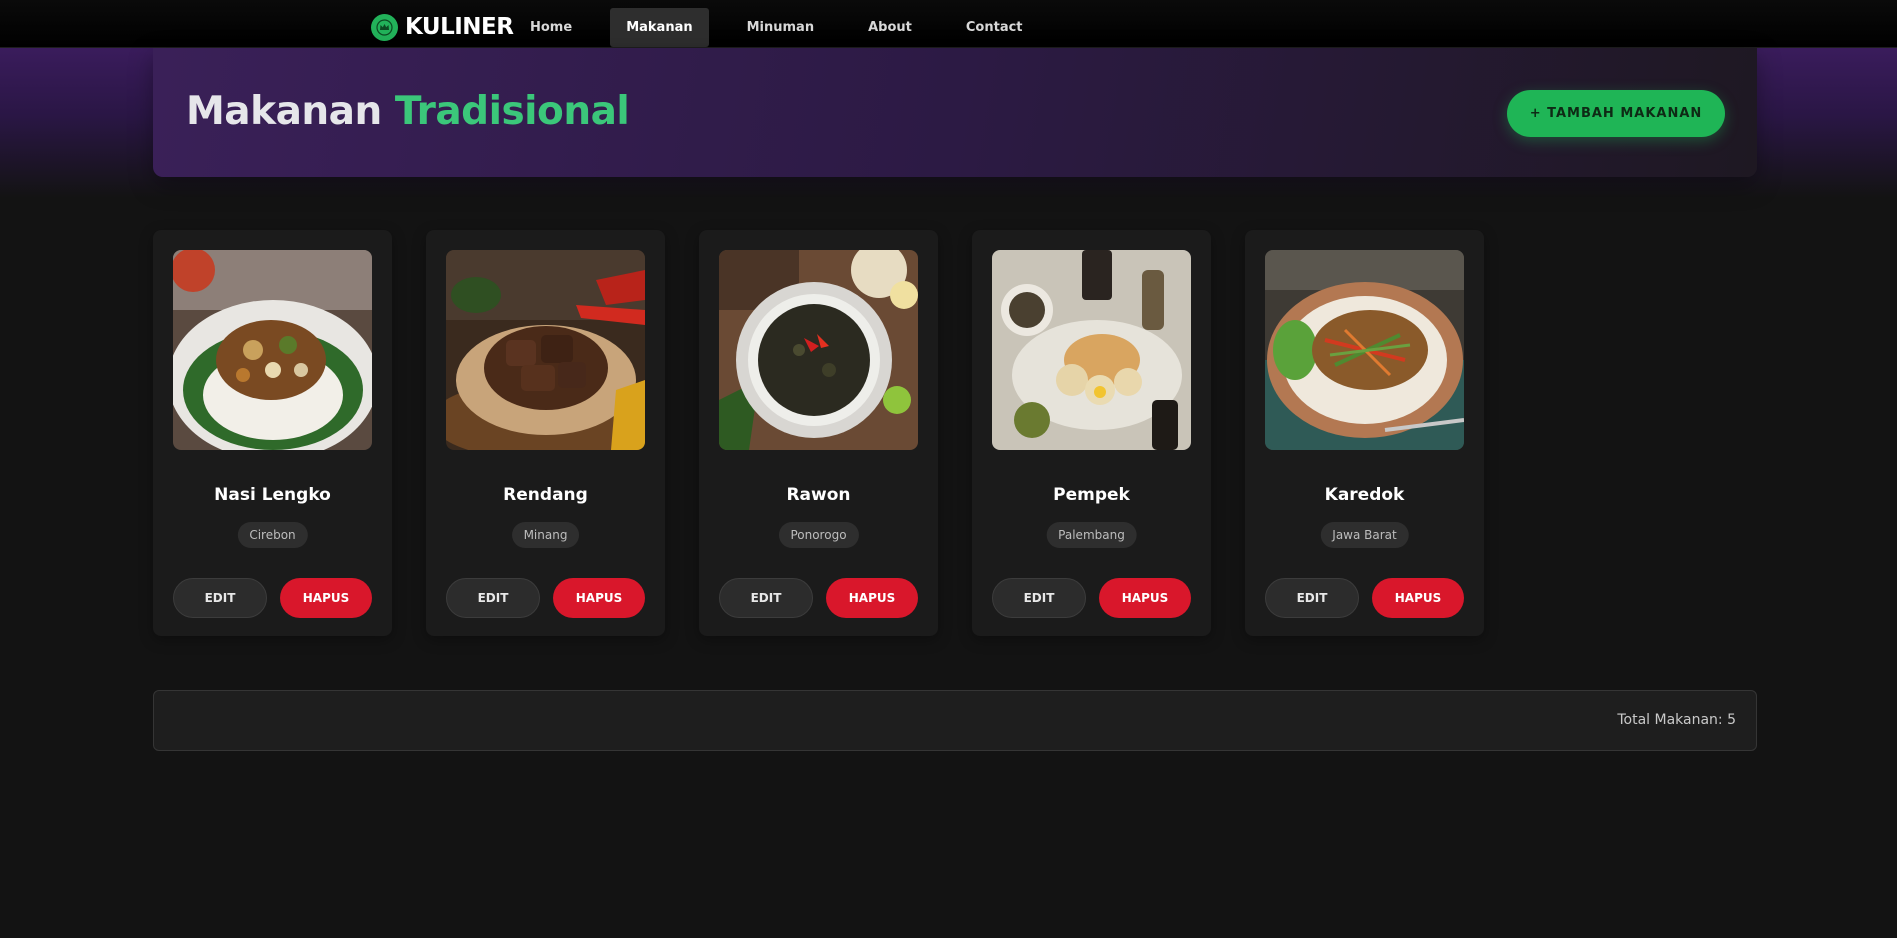  Describe the element at coordinates (512, 111) in the screenshot. I see `page-title-part2: Tradisional` at that location.